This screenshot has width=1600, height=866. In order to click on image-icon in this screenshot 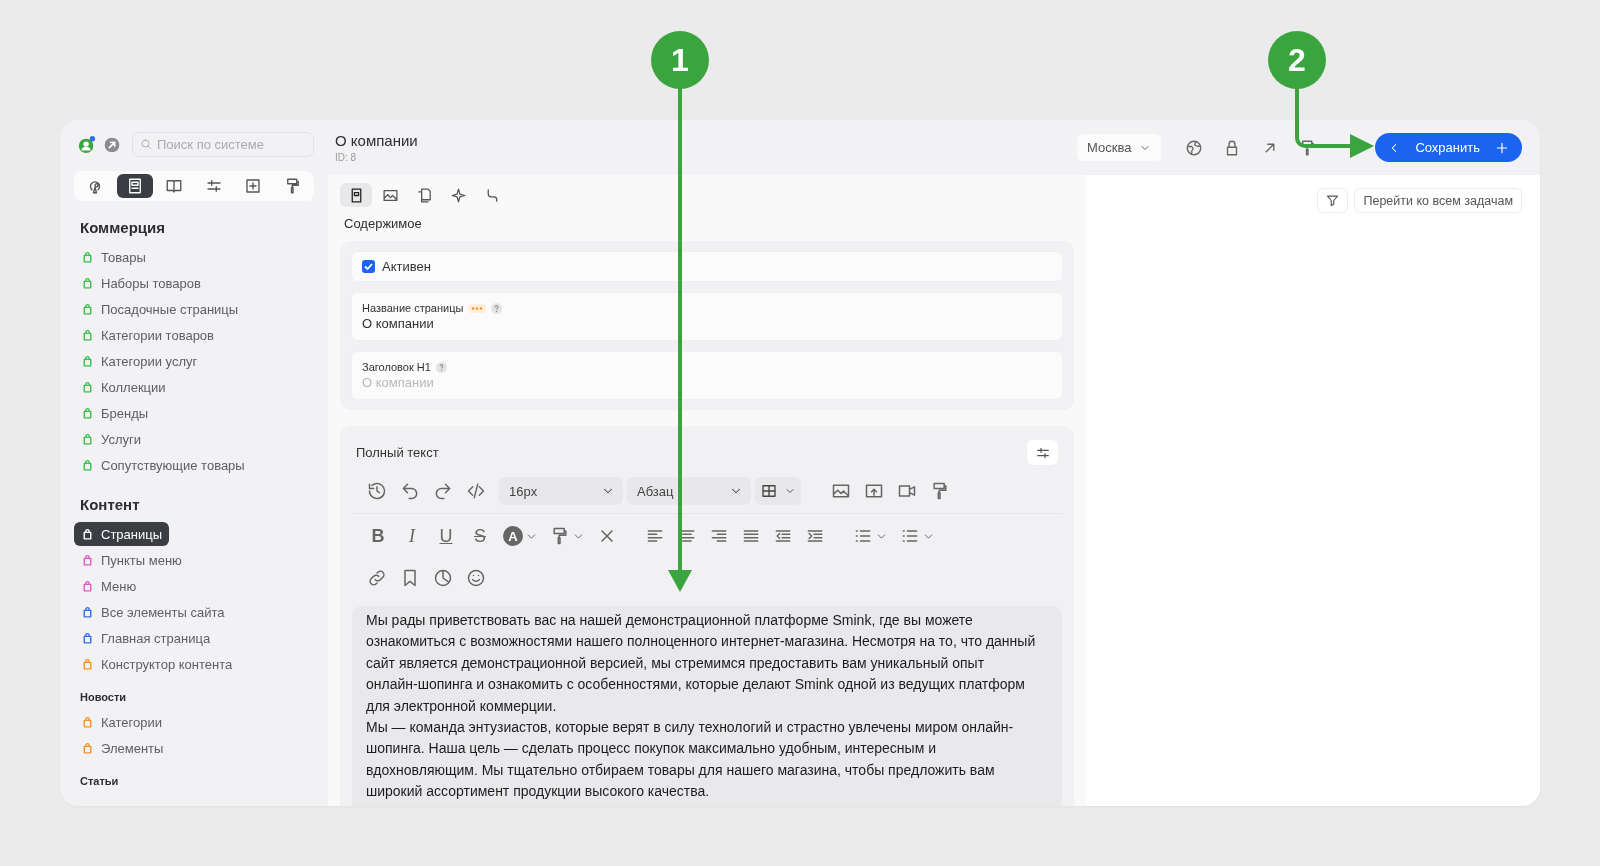, I will do `click(841, 491)`.